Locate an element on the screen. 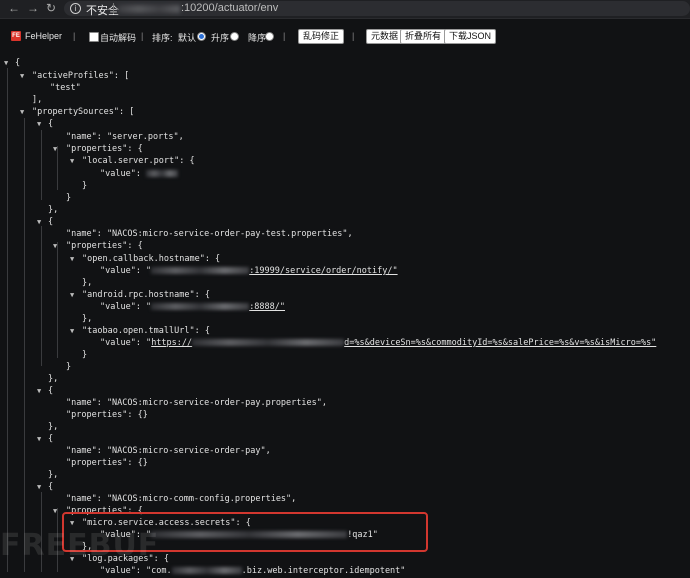 The width and height of the screenshot is (690, 578). json-line: "value": " :19999/service/order/notify/" is located at coordinates (249, 271).